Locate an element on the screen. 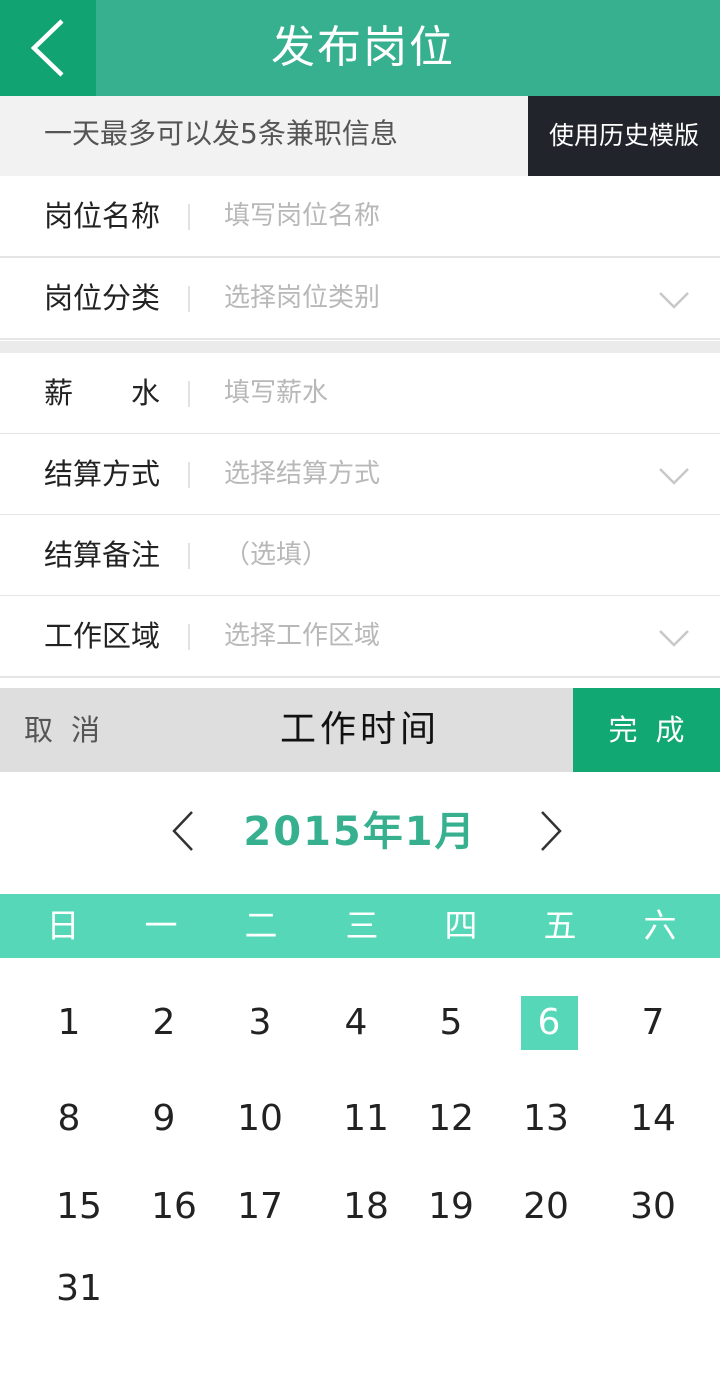 This screenshot has height=1400, width=720. weekday-label: 三 is located at coordinates (362, 925).